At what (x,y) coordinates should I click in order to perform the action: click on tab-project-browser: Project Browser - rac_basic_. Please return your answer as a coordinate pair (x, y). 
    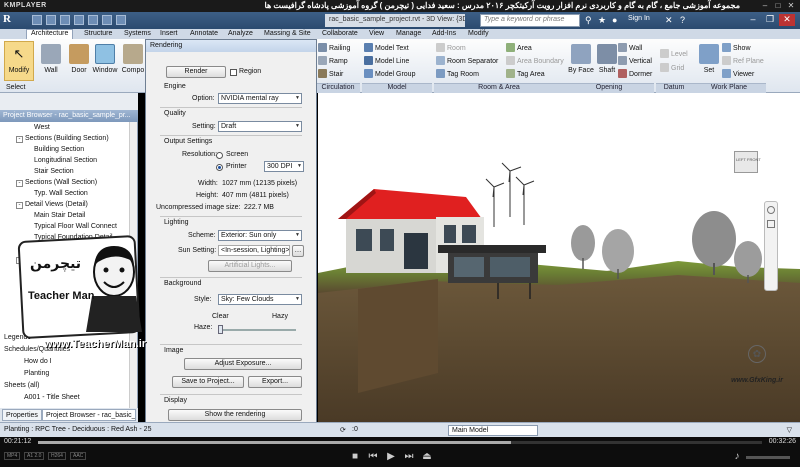
    Looking at the image, I should click on (89, 415).